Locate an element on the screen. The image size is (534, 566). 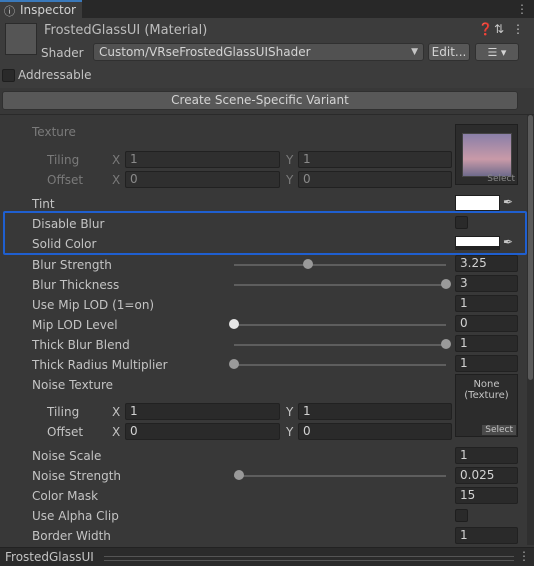
scrollbar-thumb is located at coordinates (530, 247).